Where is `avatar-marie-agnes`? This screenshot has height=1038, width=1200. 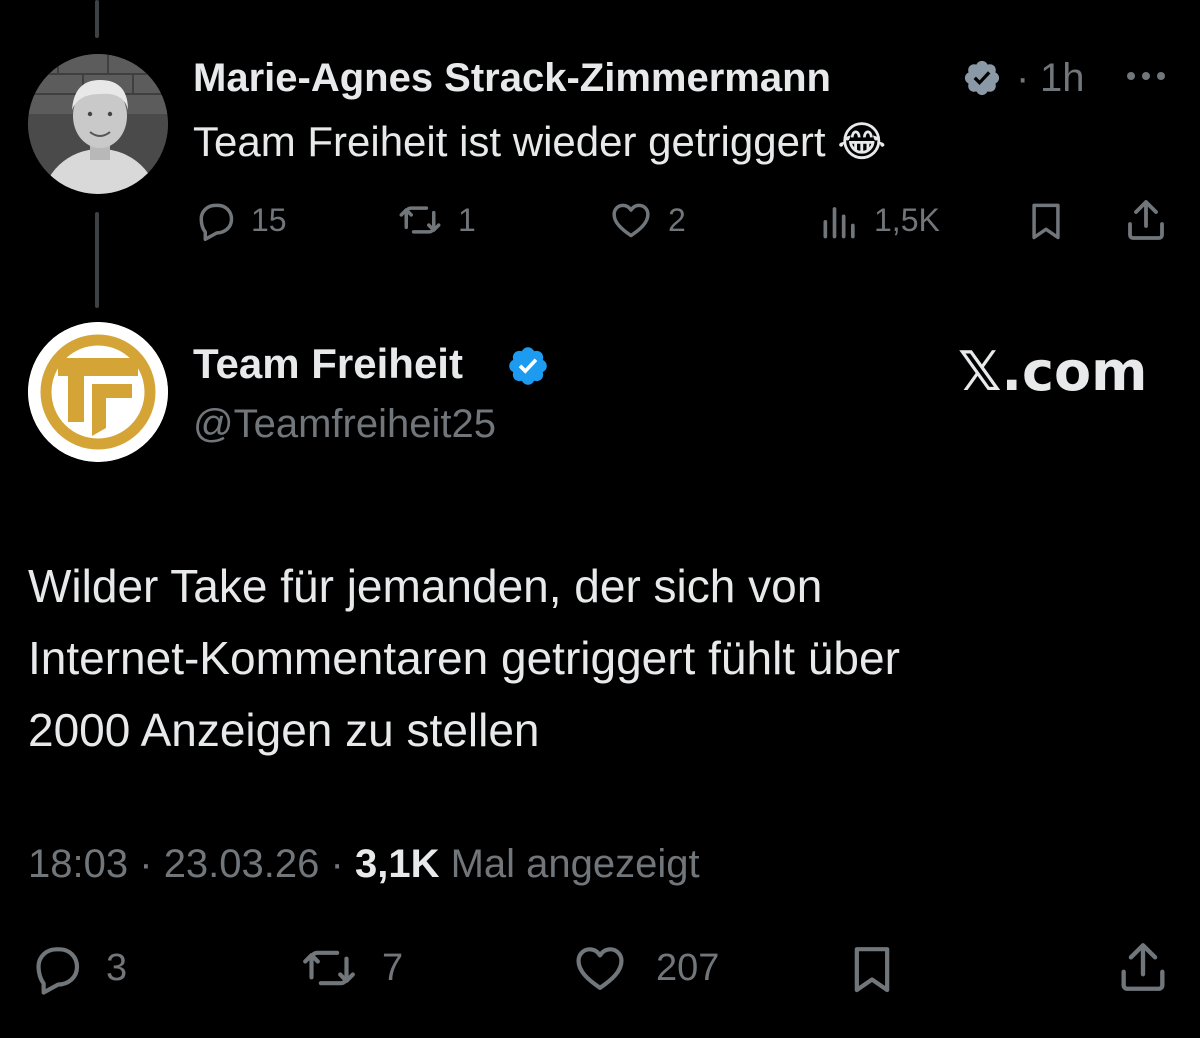
avatar-marie-agnes is located at coordinates (98, 124).